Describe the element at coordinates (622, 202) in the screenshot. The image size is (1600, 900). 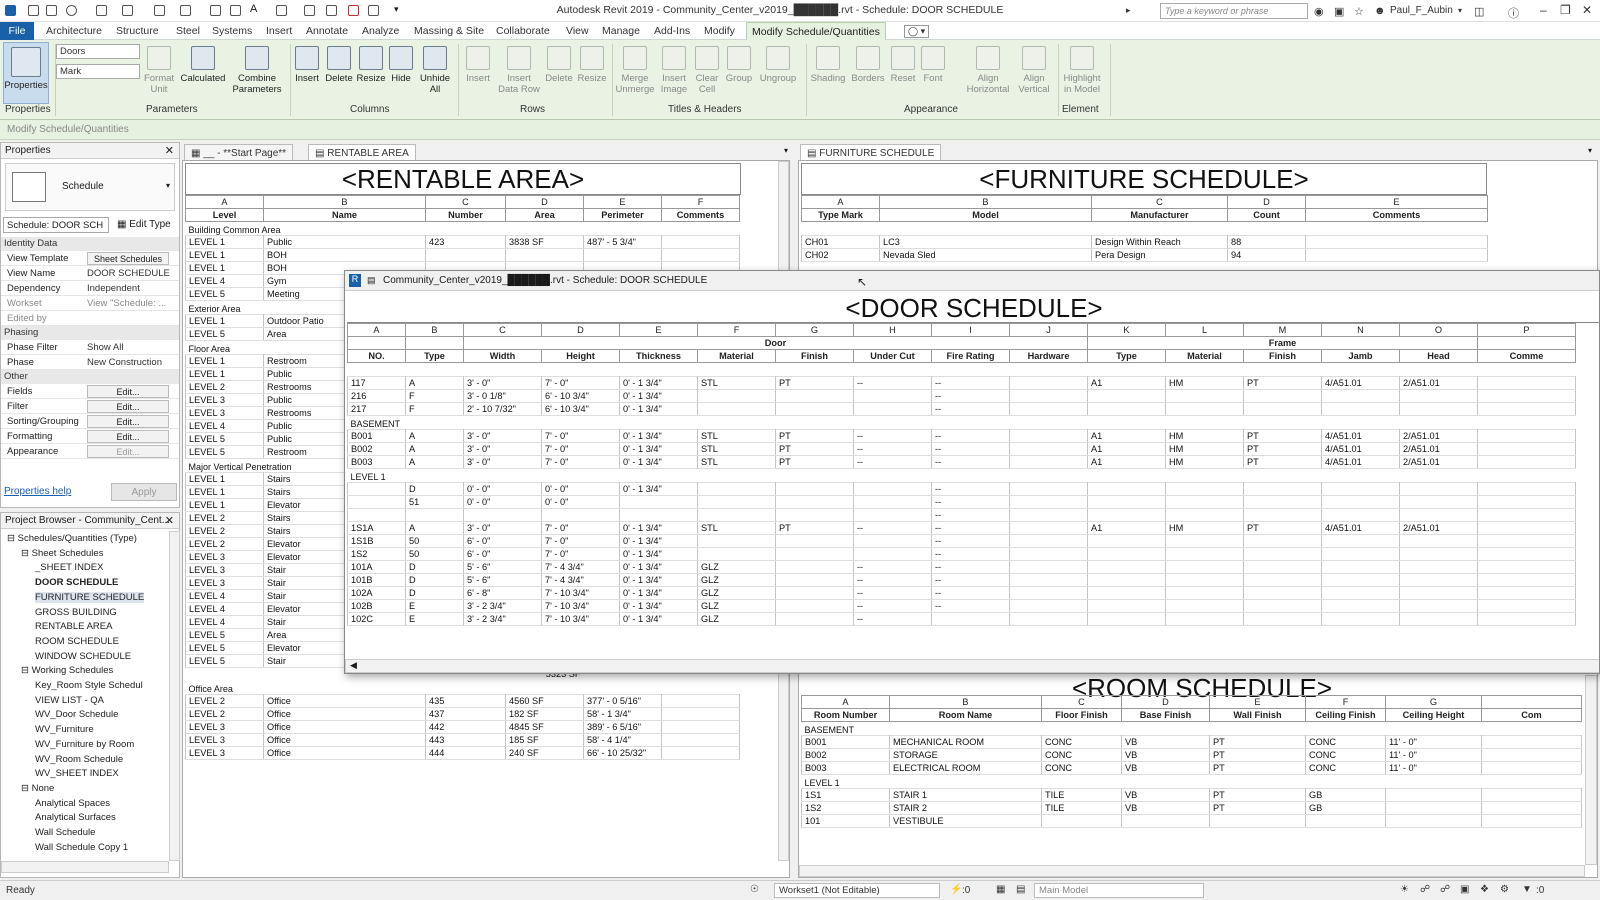
I see `column-letter: E` at that location.